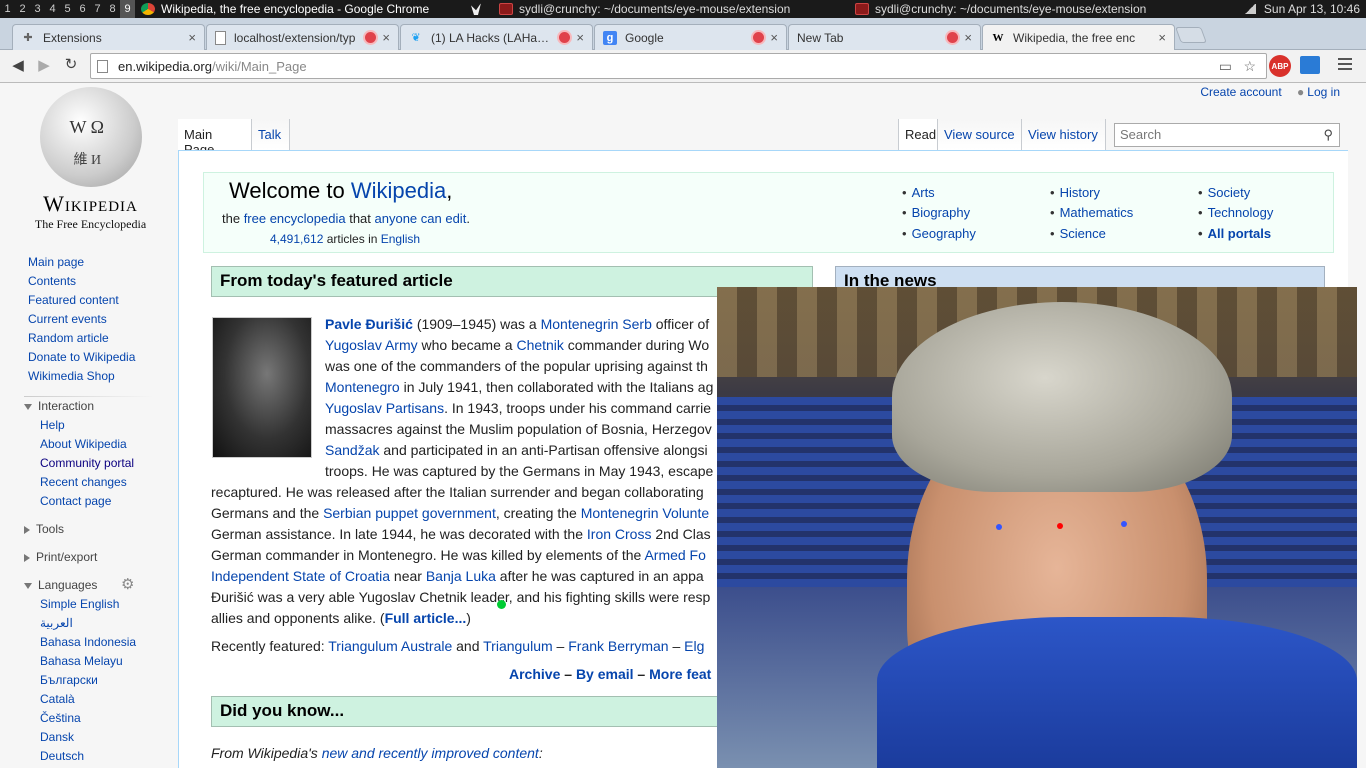  What do you see at coordinates (479, 9) in the screenshot?
I see `task-bird` at bounding box center [479, 9].